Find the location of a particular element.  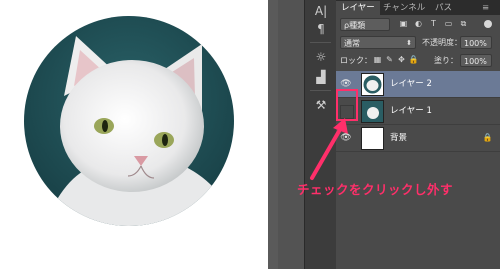

lock-row: ロック： ▦ ✎ ✥ 🔒 塗り： 100% is located at coordinates (418, 61).